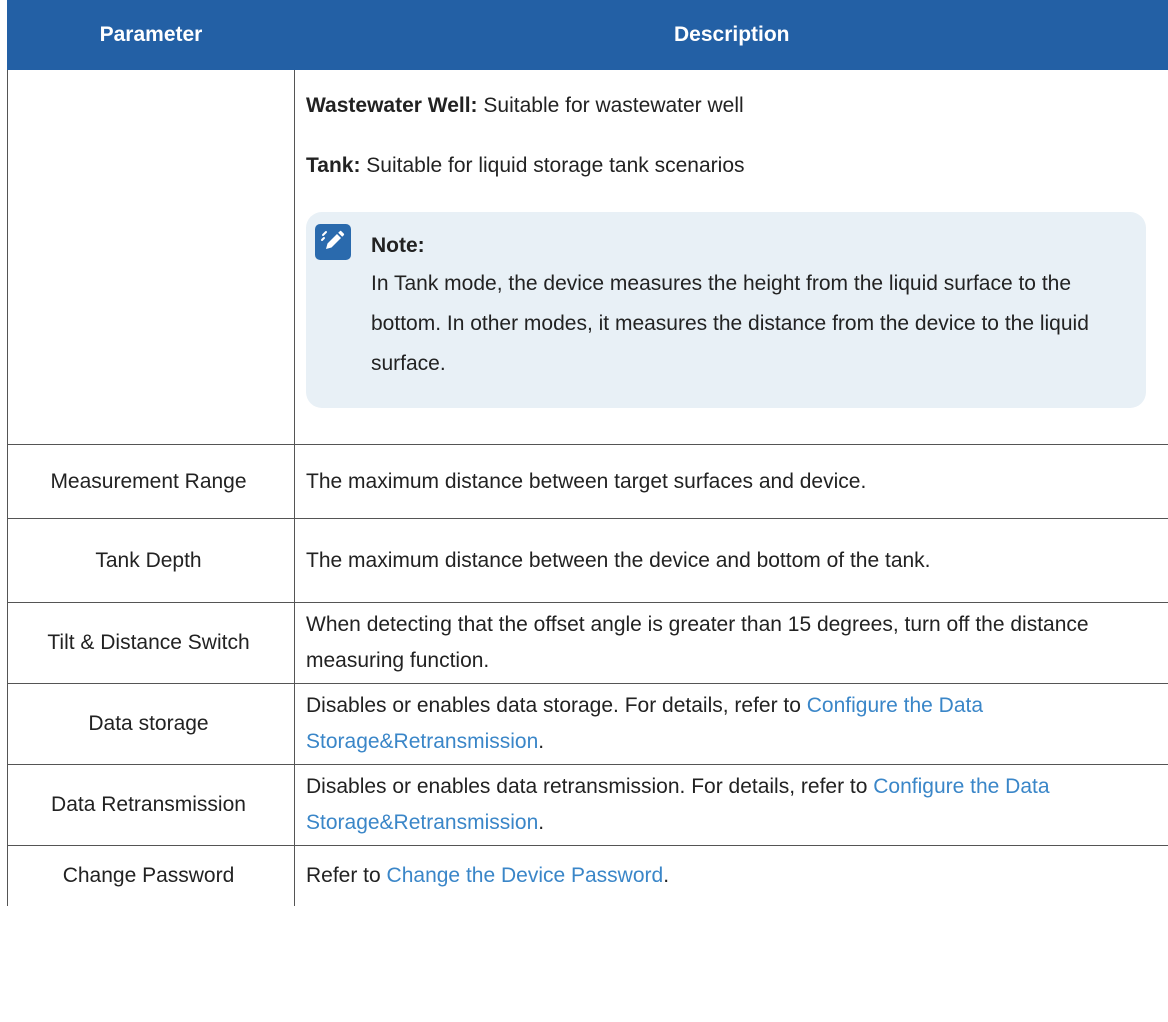 The image size is (1168, 1022). I want to click on header-parameter: Parameter, so click(151, 35).